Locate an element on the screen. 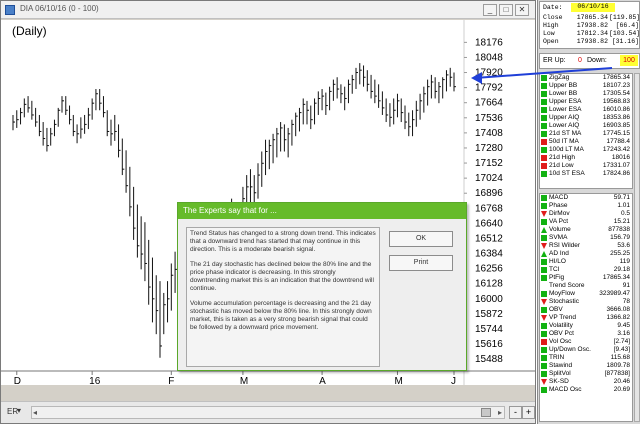 Image resolution: width=640 pixels, height=424 pixels. print-button: Print is located at coordinates (421, 263).